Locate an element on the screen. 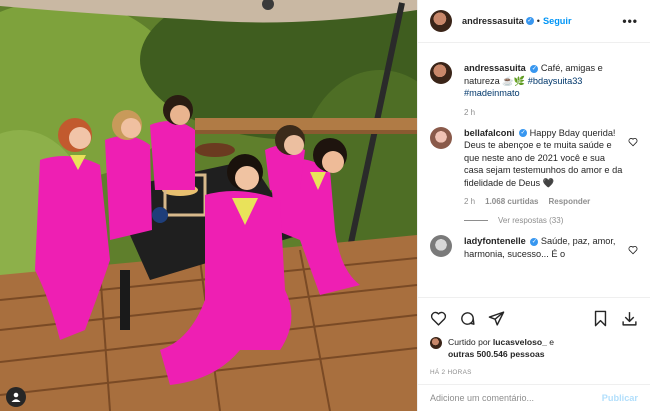 Image resolution: width=650 pixels, height=411 pixels. likes-count-link: outras 500.546 pessoas is located at coordinates (496, 354).